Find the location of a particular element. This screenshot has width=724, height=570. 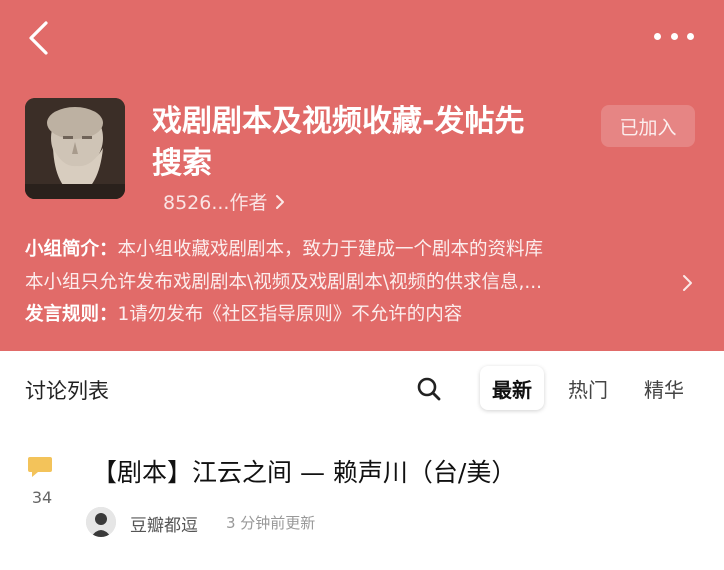

tab-latest: 最新 is located at coordinates (512, 388).